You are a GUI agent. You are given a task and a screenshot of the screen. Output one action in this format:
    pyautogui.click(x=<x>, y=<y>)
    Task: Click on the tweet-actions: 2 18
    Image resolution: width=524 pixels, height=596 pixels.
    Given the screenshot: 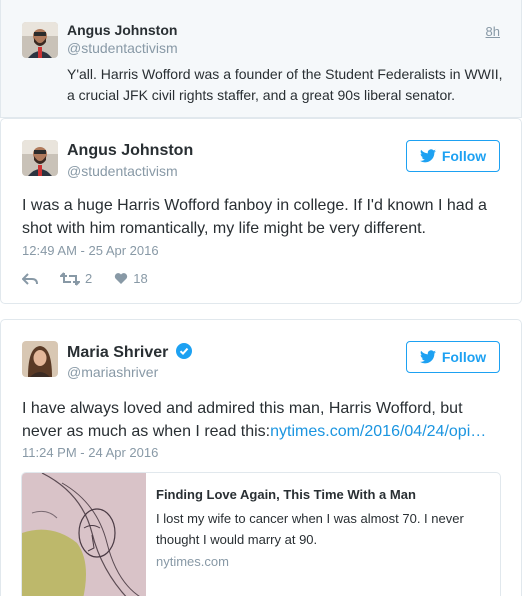 What is the action you would take?
    pyautogui.click(x=96, y=278)
    